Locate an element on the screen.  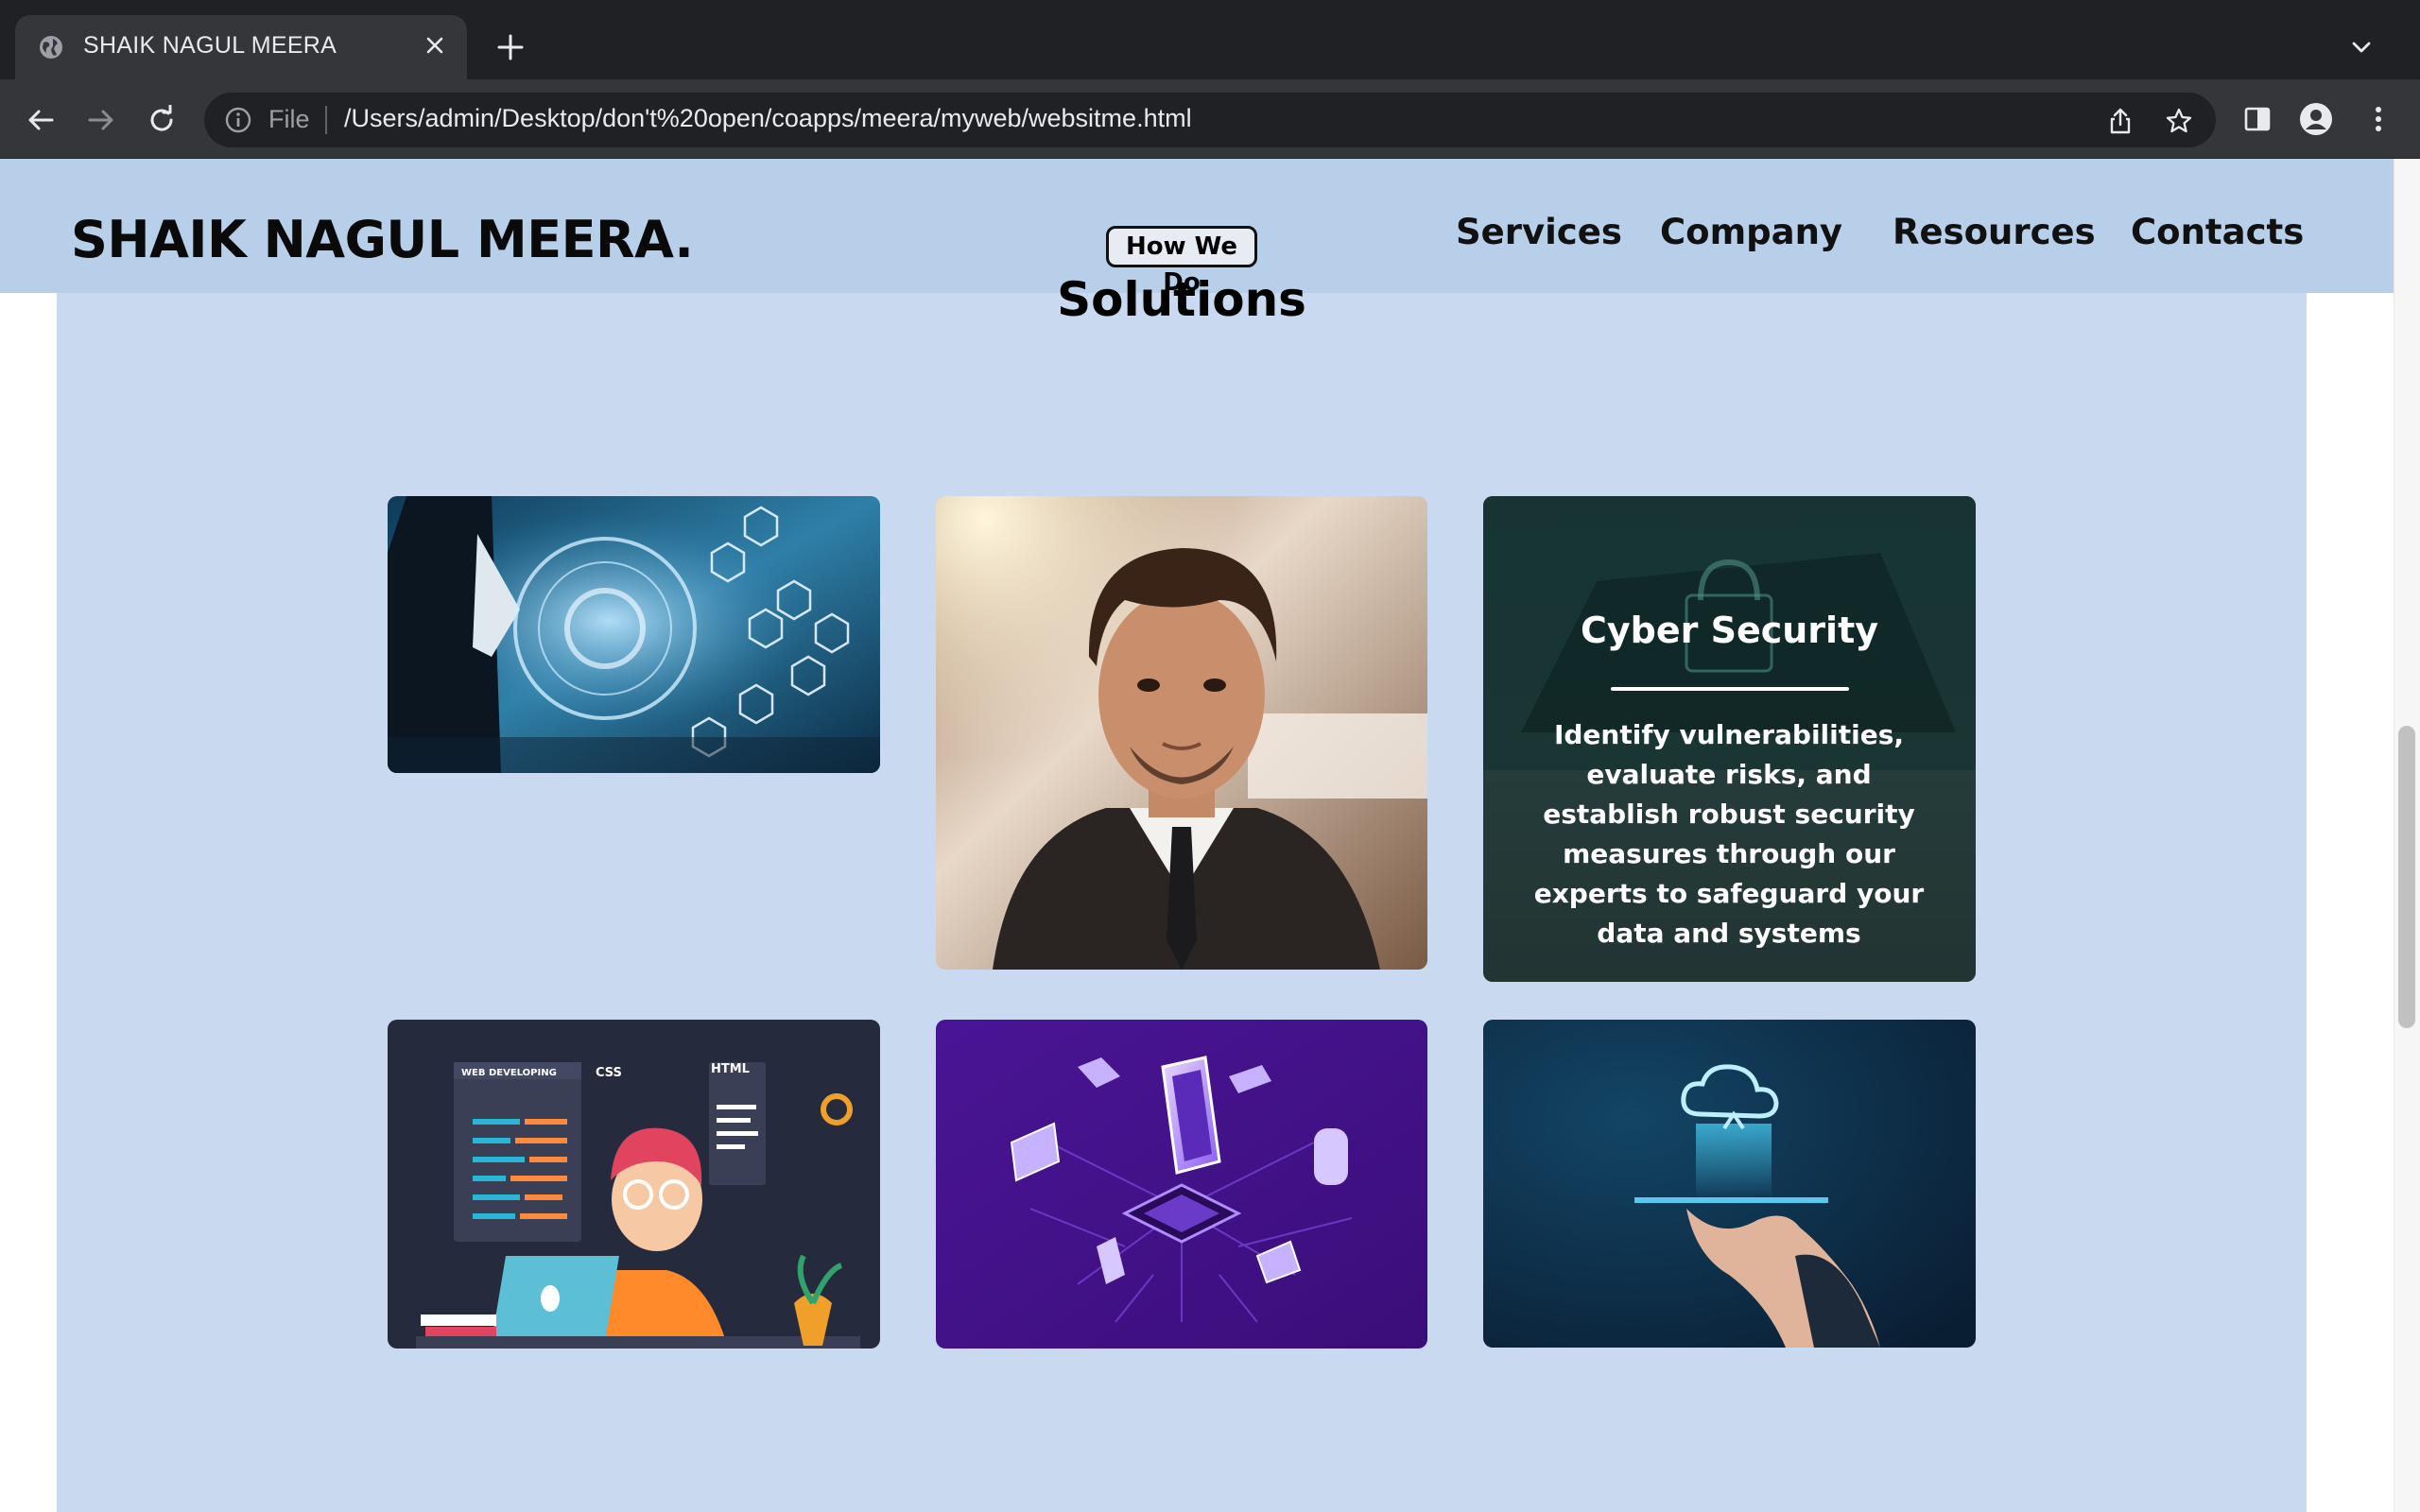
card-digital-business is located at coordinates (634, 634).